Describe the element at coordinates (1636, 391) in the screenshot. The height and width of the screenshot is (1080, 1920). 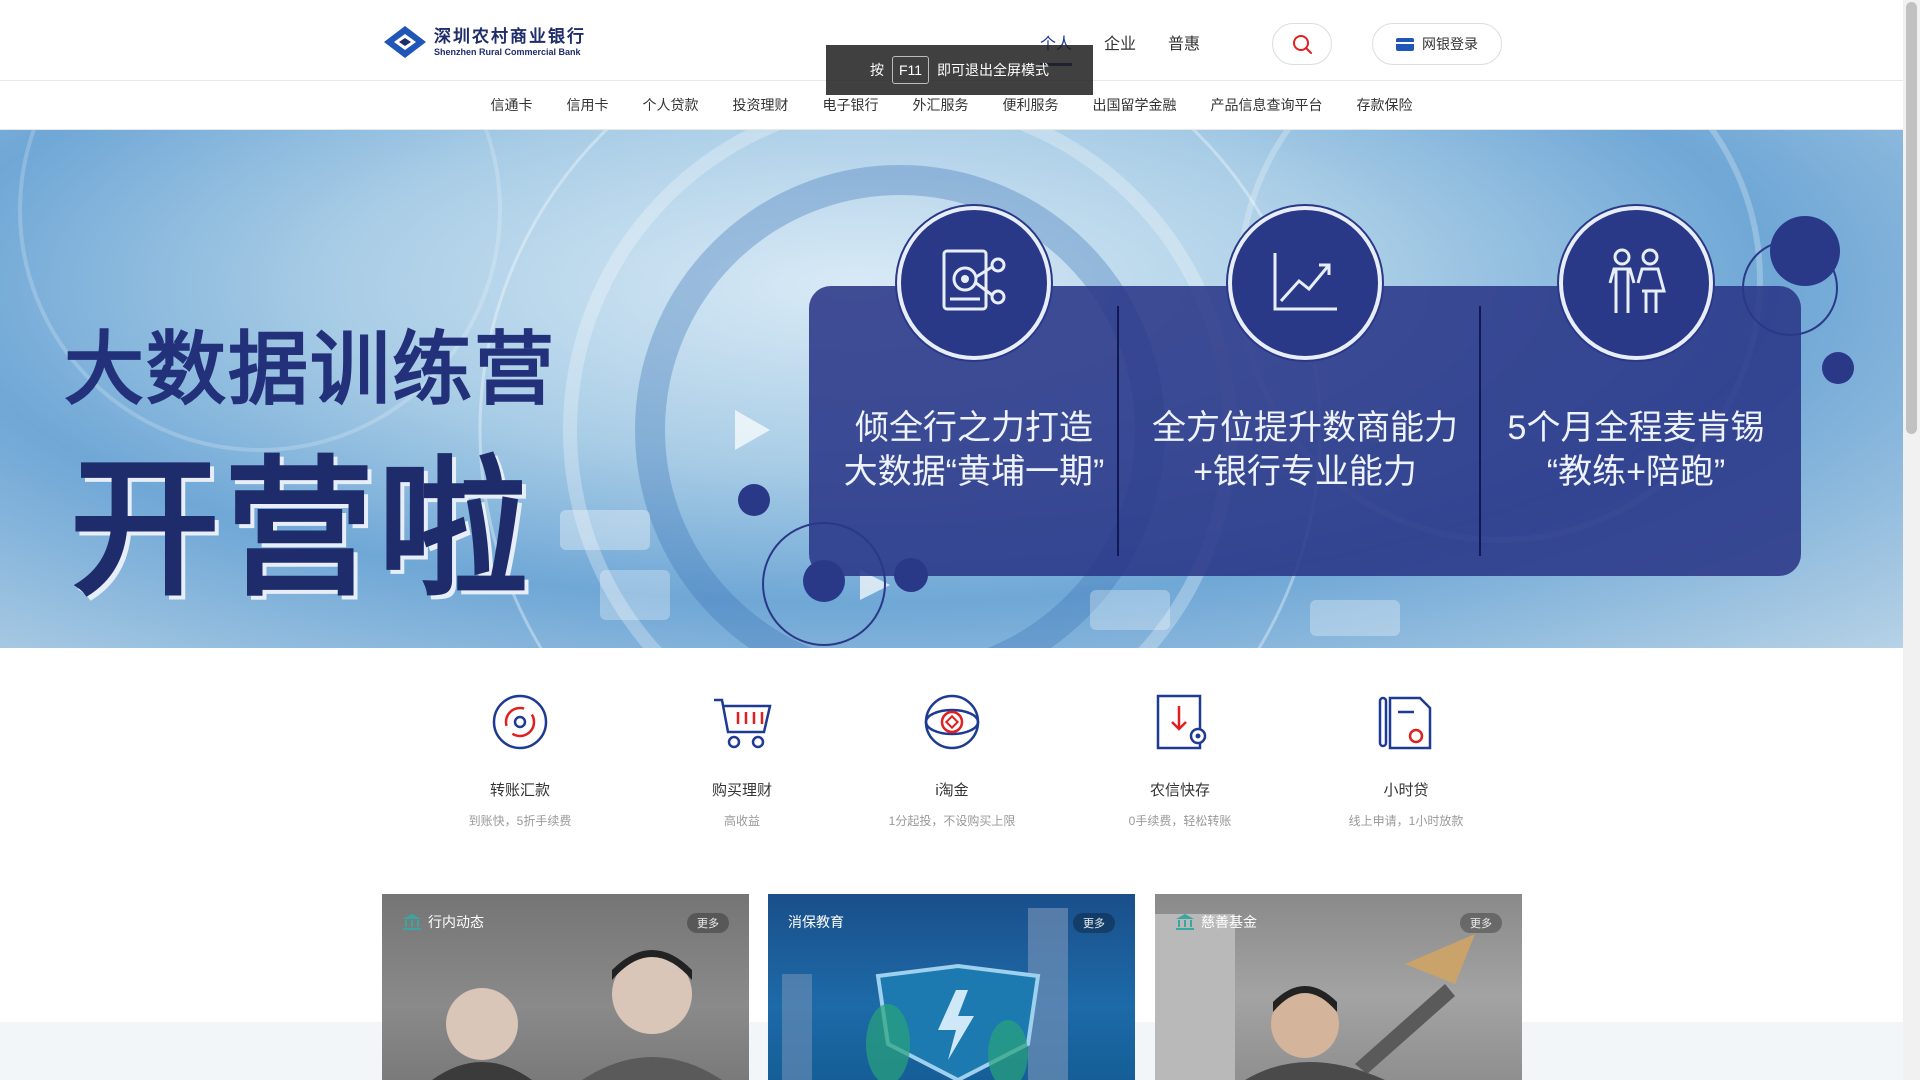
I see `feature-item: 5个月全程麦肯锡 “教练+陪跑”` at that location.